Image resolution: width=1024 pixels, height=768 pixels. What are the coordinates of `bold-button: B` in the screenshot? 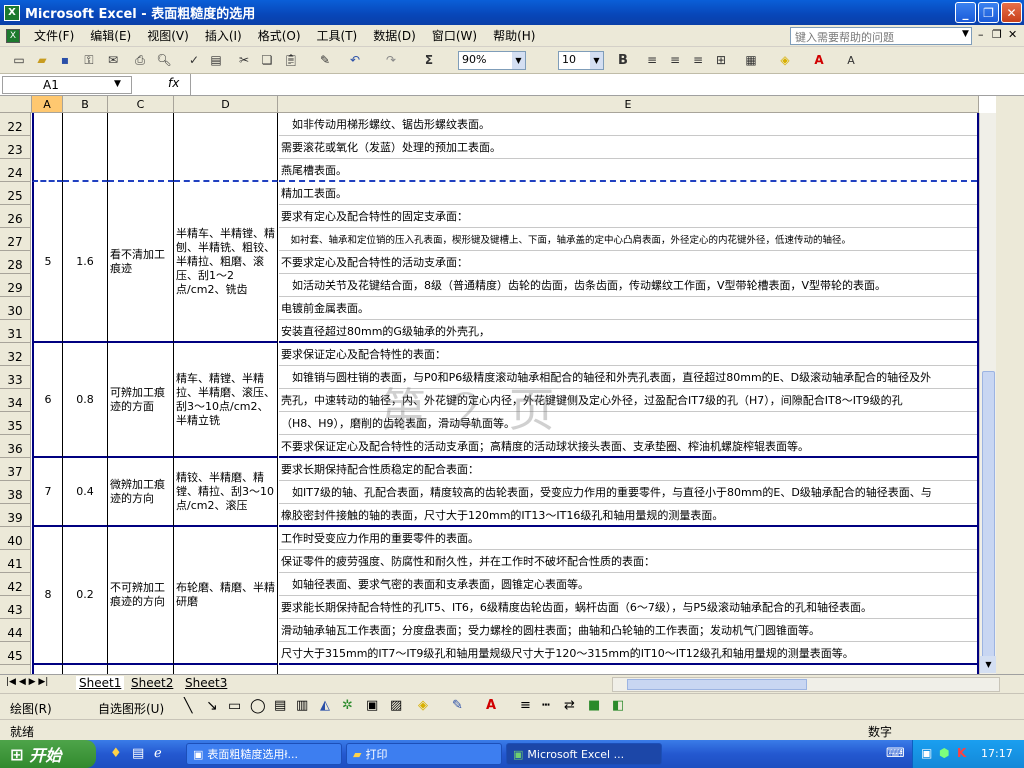 It's located at (623, 60).